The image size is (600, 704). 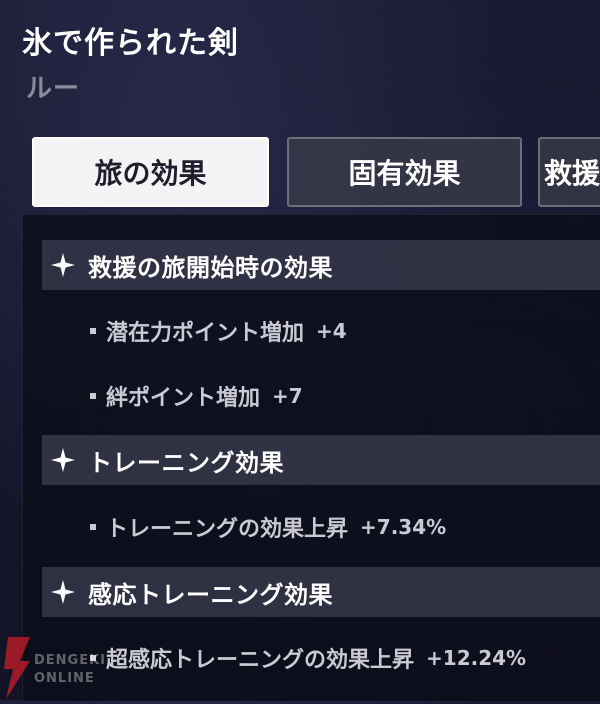 I want to click on effect-item: 絆ポイント増加 +7, so click(x=196, y=396).